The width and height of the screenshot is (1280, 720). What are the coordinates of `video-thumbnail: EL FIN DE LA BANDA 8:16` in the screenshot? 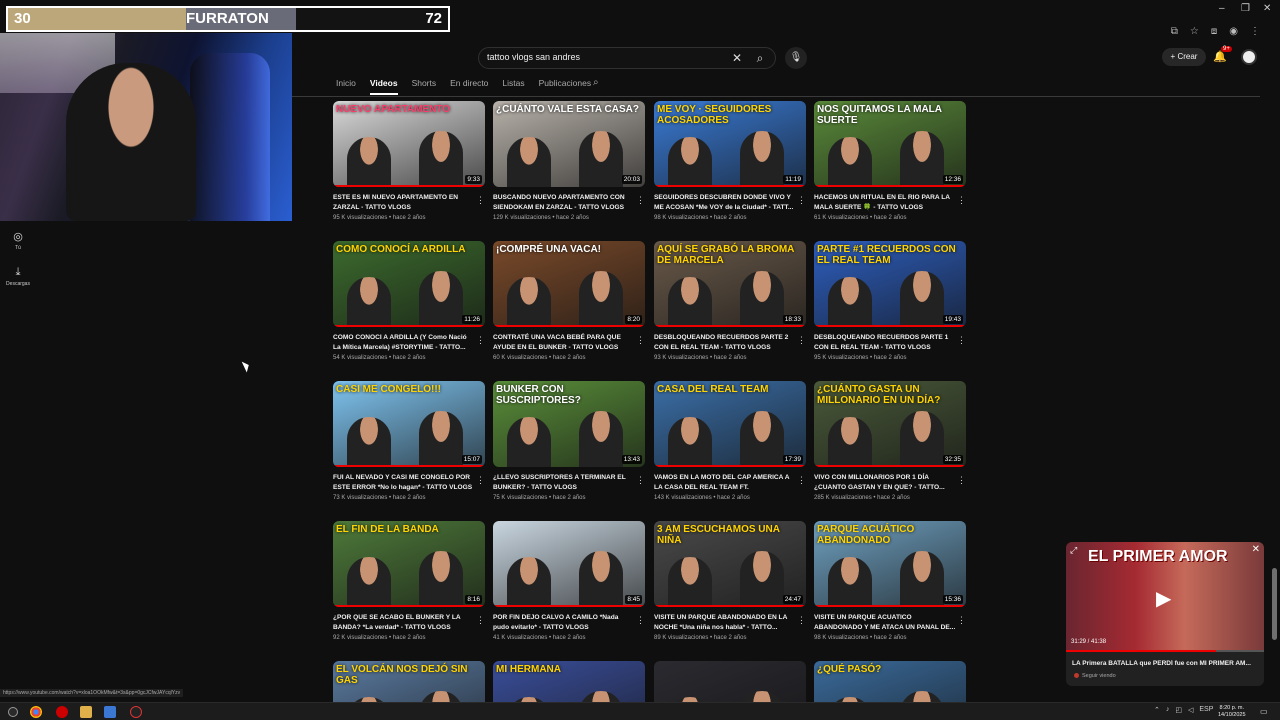 It's located at (409, 564).